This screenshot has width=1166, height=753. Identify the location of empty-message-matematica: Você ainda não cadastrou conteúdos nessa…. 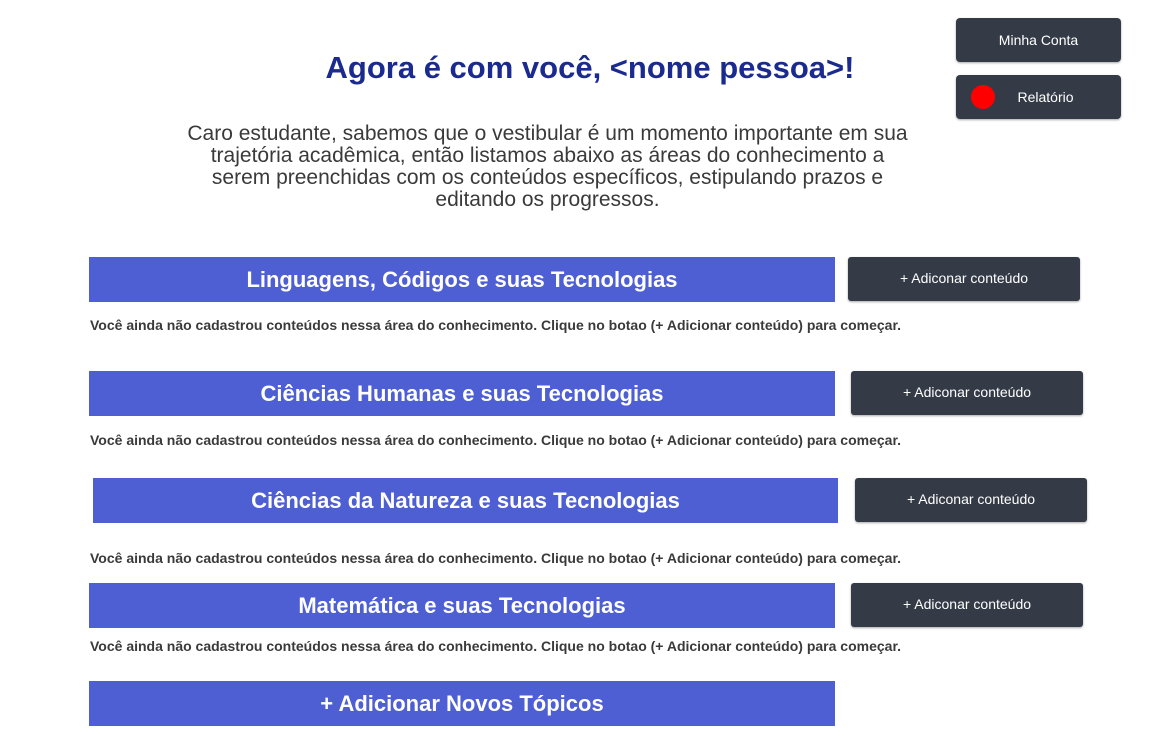
(496, 646).